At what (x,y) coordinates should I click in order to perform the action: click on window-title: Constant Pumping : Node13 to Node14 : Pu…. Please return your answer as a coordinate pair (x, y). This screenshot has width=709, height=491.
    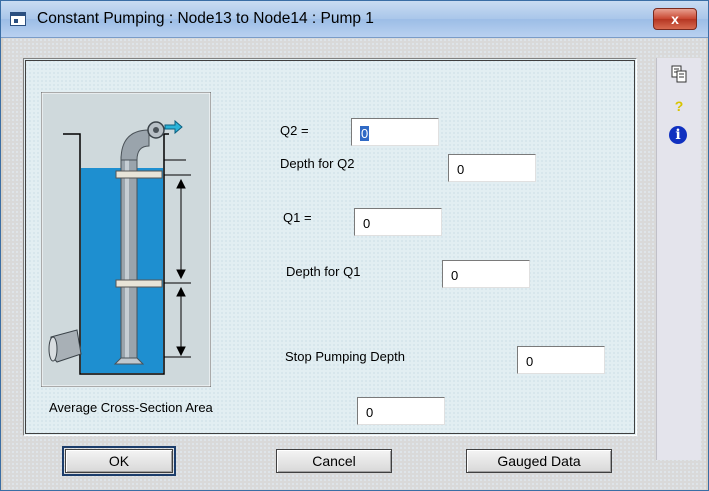
    Looking at the image, I should click on (205, 18).